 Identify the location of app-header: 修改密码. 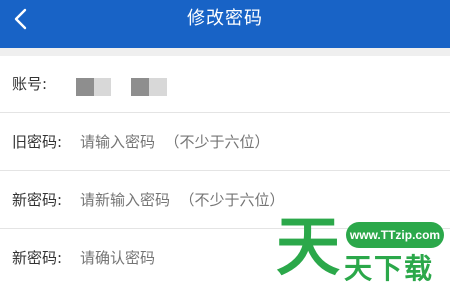
(225, 20).